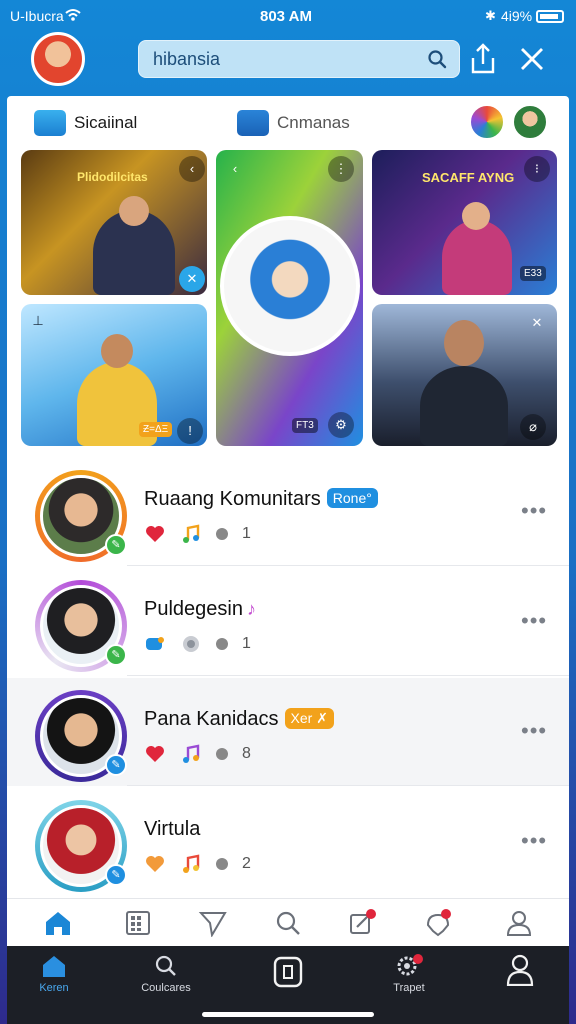 This screenshot has height=1024, width=576. What do you see at coordinates (114, 375) in the screenshot?
I see `media-tile: ⊥ Ƶ=ΔΞ !` at bounding box center [114, 375].